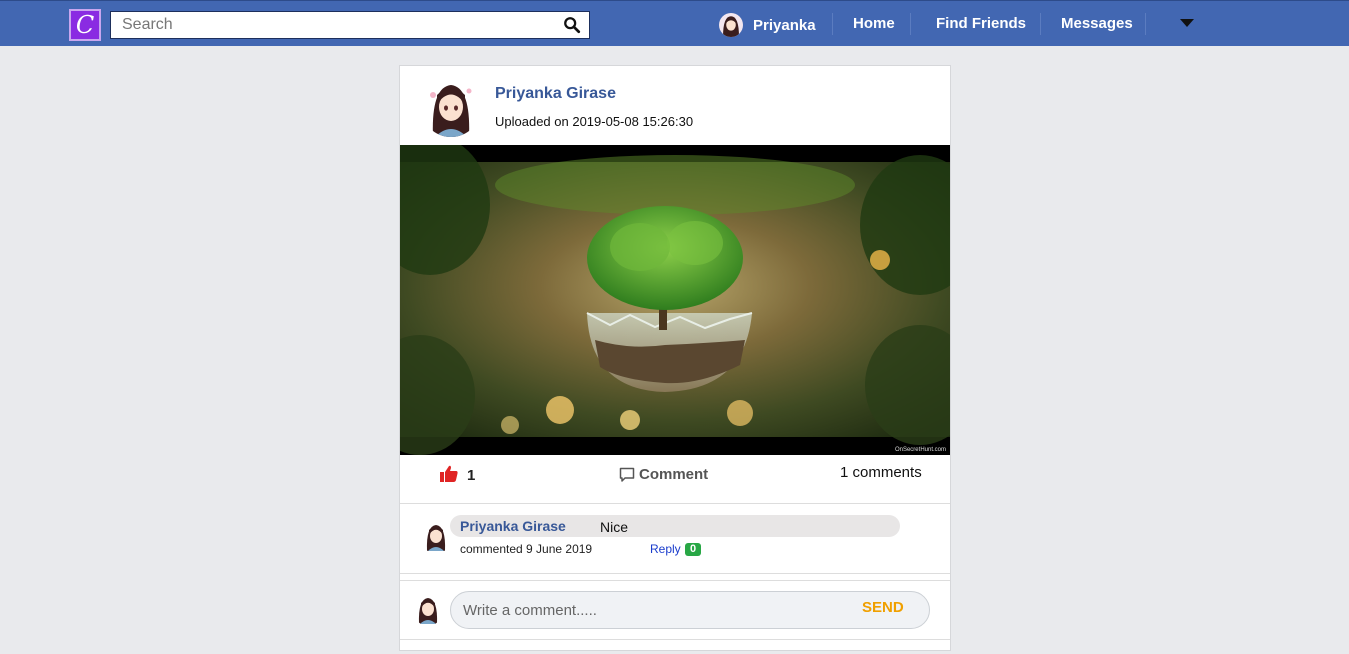  I want to click on nav-messages-link: Messages, so click(1097, 23).